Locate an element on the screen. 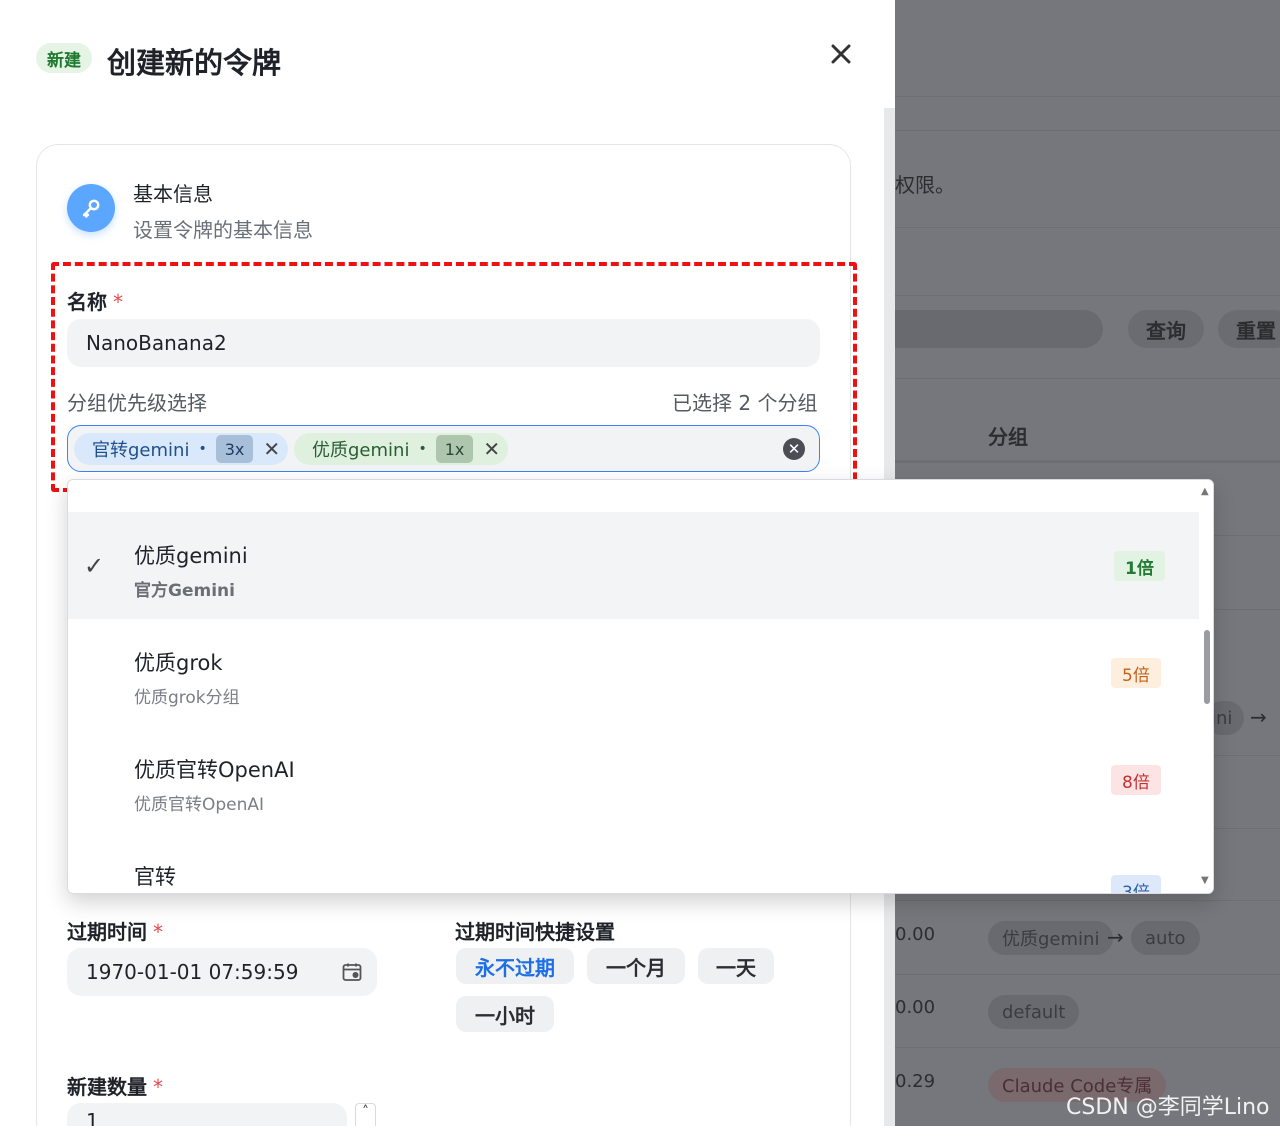 The image size is (1280, 1126). never-expire-button: 永不过期 is located at coordinates (515, 966).